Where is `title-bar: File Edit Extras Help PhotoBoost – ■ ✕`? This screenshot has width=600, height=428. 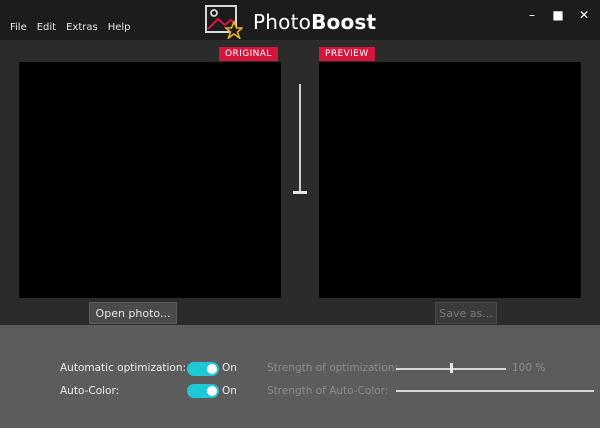 title-bar: File Edit Extras Help PhotoBoost – ■ ✕ is located at coordinates (300, 20).